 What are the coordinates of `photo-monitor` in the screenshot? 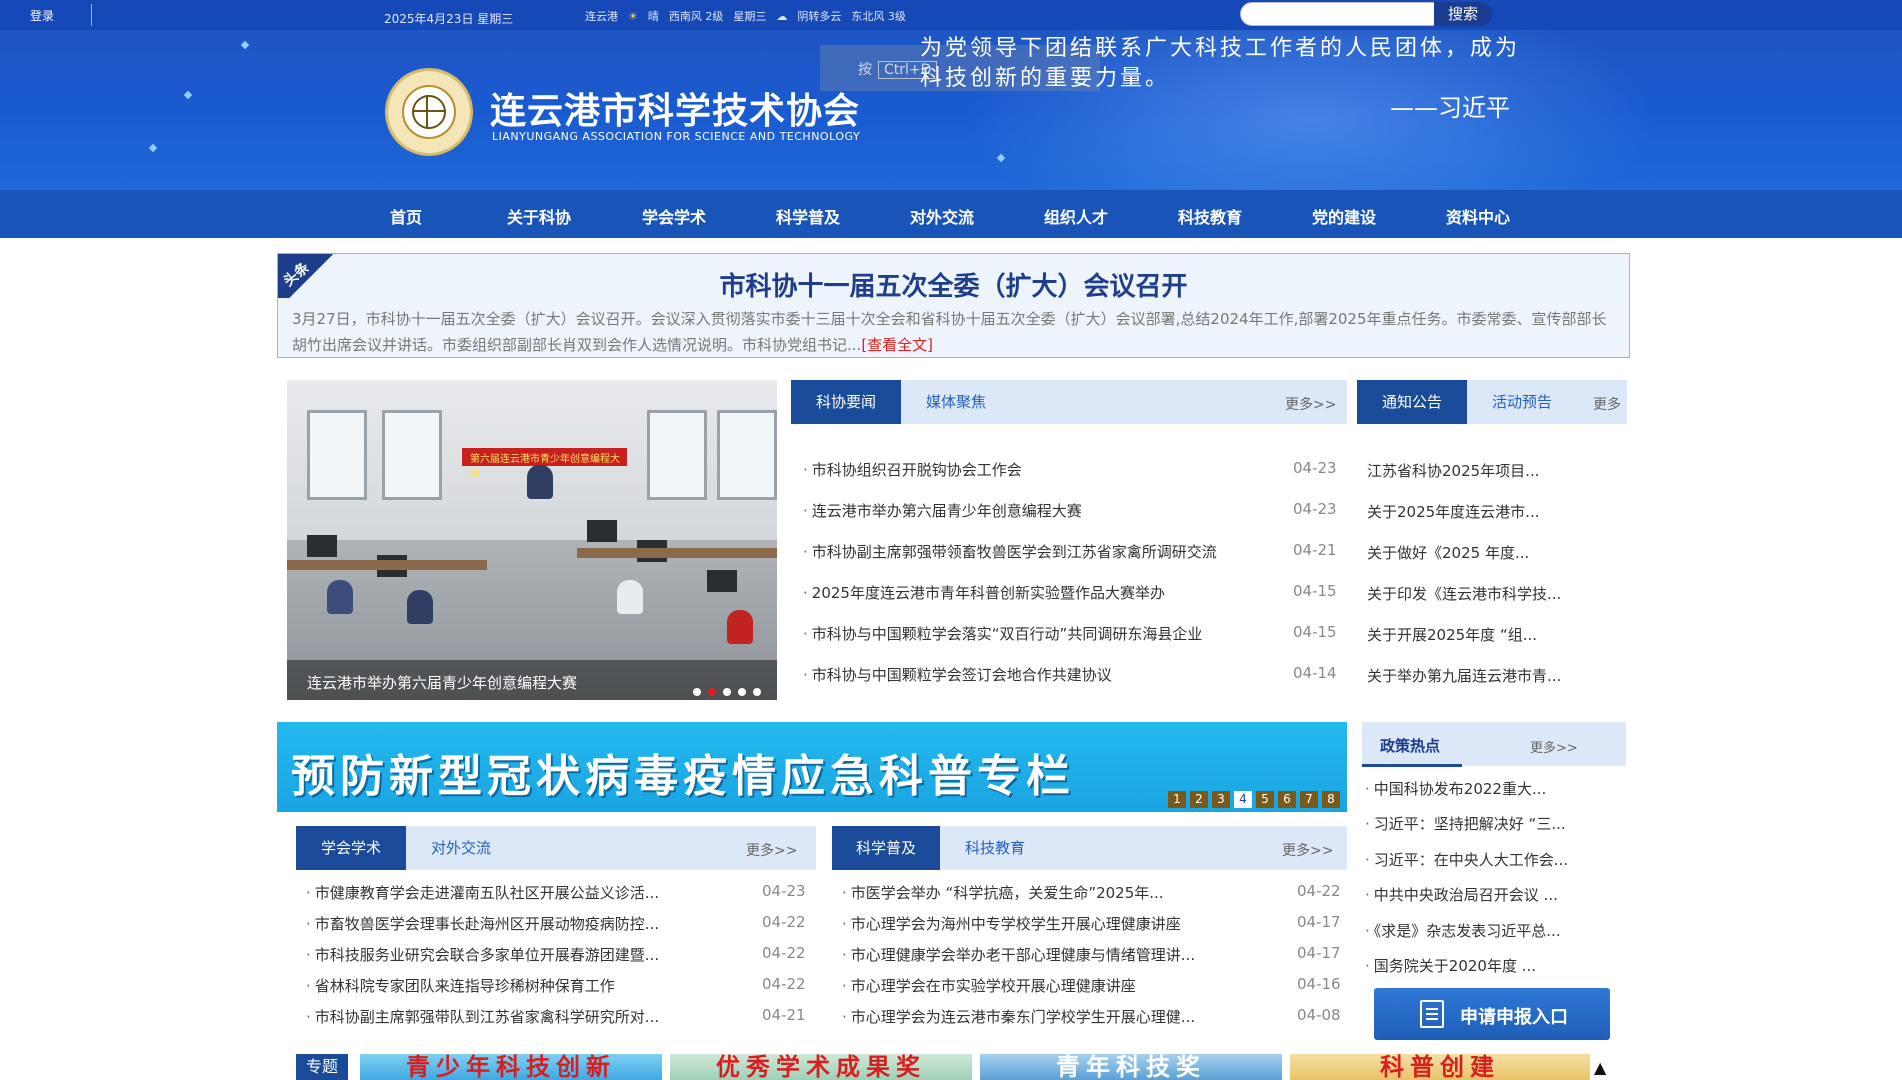 It's located at (322, 546).